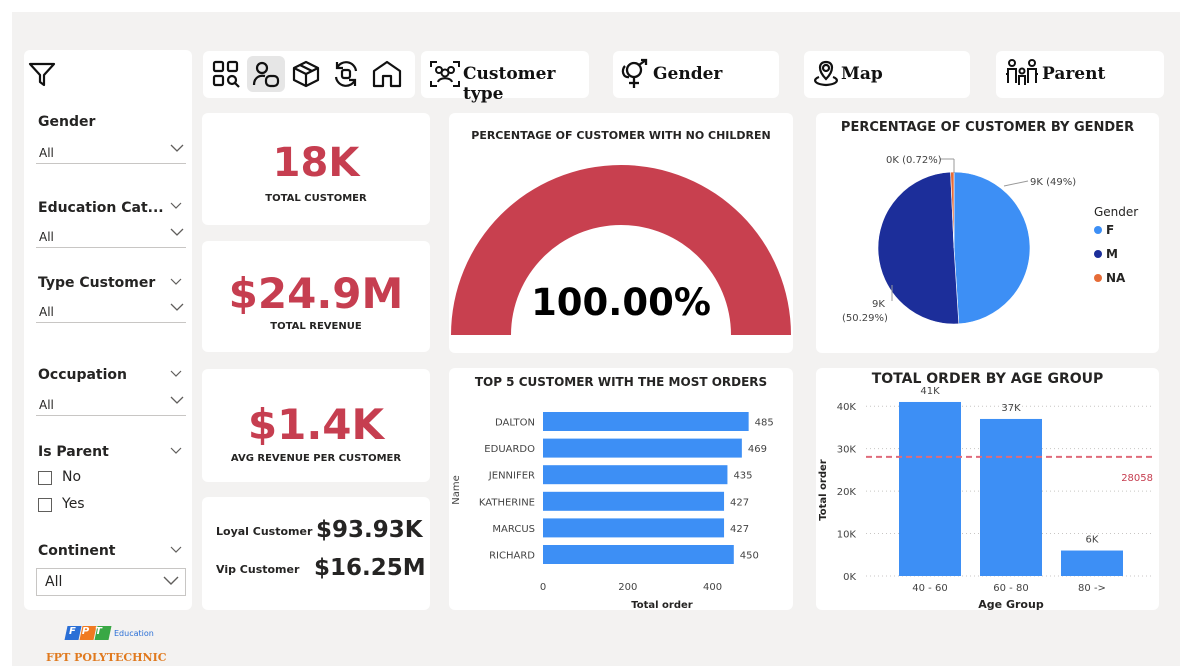  Describe the element at coordinates (46, 312) in the screenshot. I see `type-customer-dropdown-value: All` at that location.